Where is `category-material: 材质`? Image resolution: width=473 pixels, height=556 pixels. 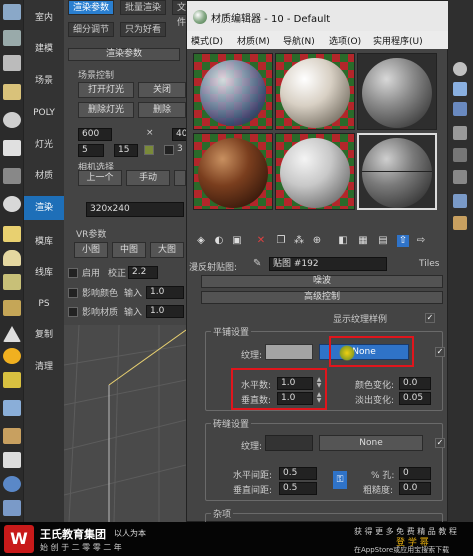 category-material: 材质 is located at coordinates (44, 176).